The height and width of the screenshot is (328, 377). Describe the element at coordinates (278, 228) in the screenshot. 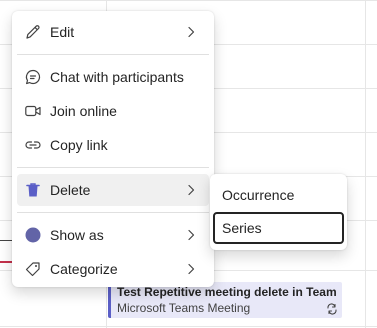

I see `submenu-item-series: Series` at that location.